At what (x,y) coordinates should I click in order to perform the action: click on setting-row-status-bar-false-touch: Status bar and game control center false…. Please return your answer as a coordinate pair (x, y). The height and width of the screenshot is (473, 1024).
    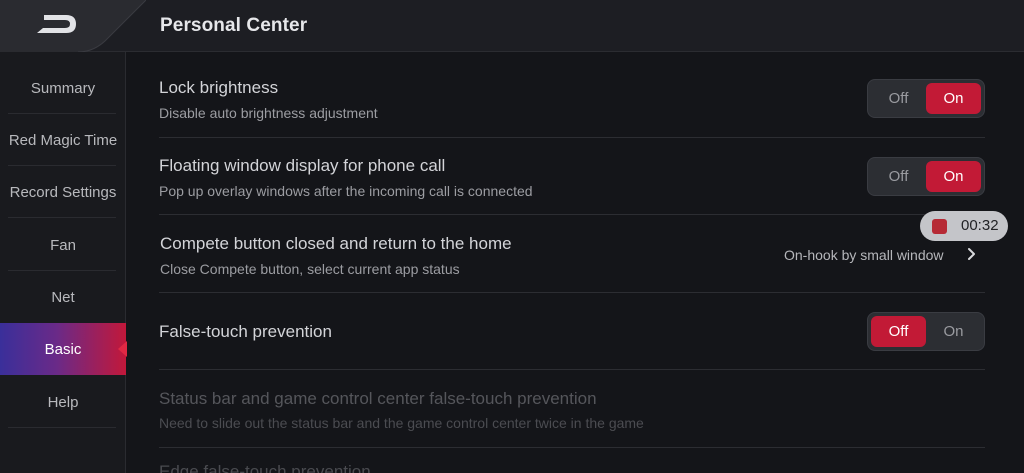
    Looking at the image, I should click on (572, 414).